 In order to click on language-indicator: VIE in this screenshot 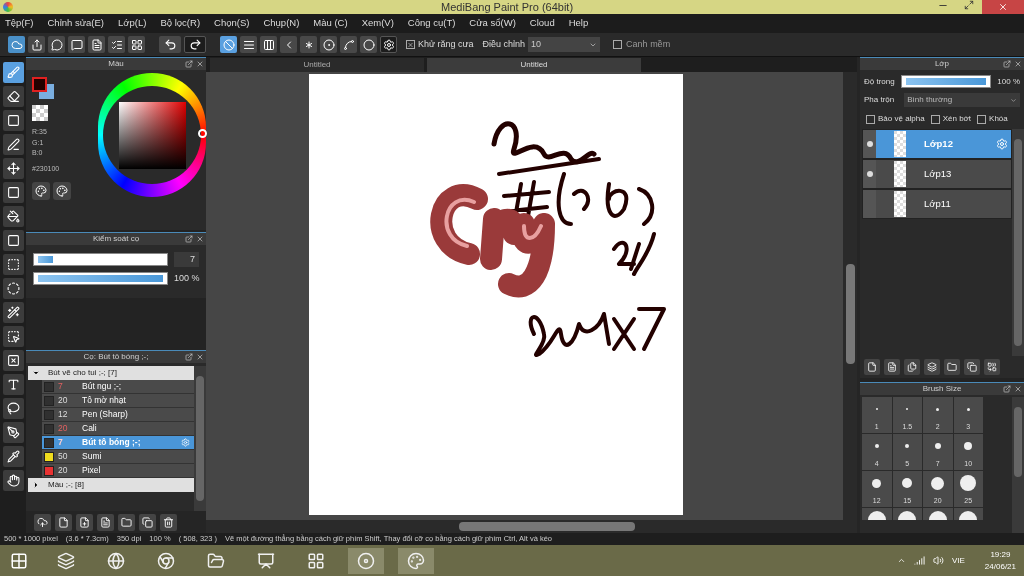, I will do `click(958, 560)`.